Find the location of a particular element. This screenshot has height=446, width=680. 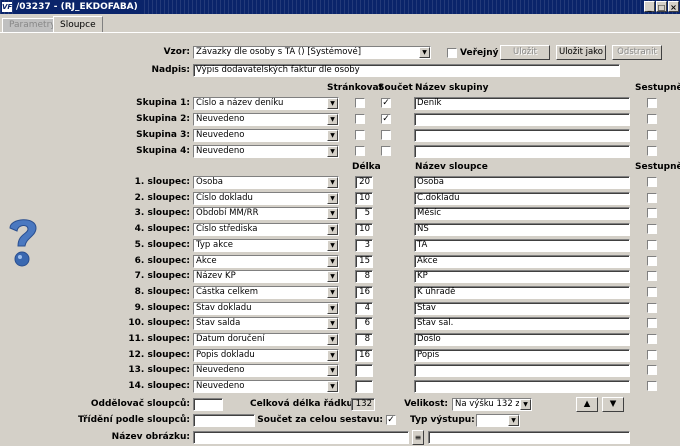

column-name-input: KP is located at coordinates (522, 277).